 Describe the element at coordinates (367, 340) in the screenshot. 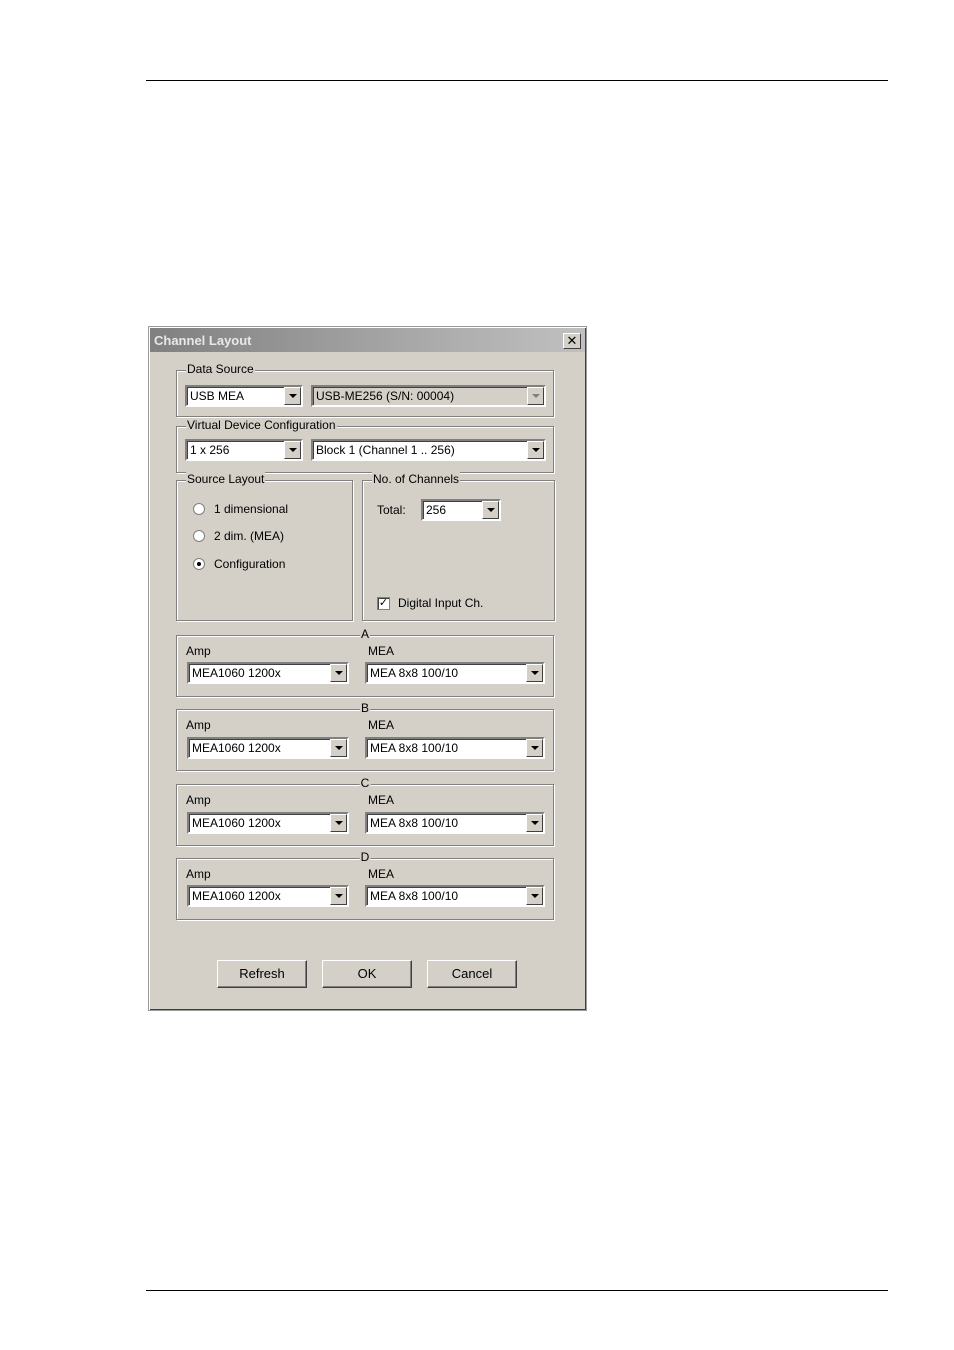

I see `dialog-titlebar: Channel Layout ✕` at that location.